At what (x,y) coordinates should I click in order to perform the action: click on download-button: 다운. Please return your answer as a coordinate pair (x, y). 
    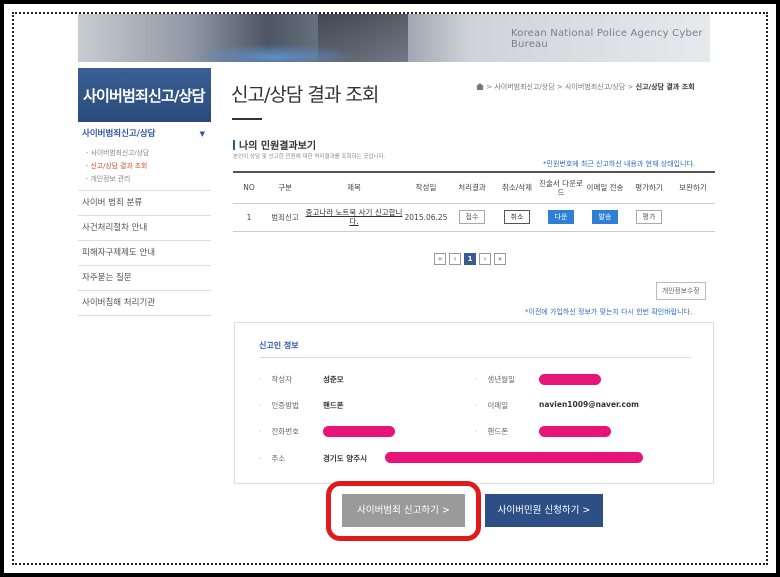
    Looking at the image, I should click on (561, 217).